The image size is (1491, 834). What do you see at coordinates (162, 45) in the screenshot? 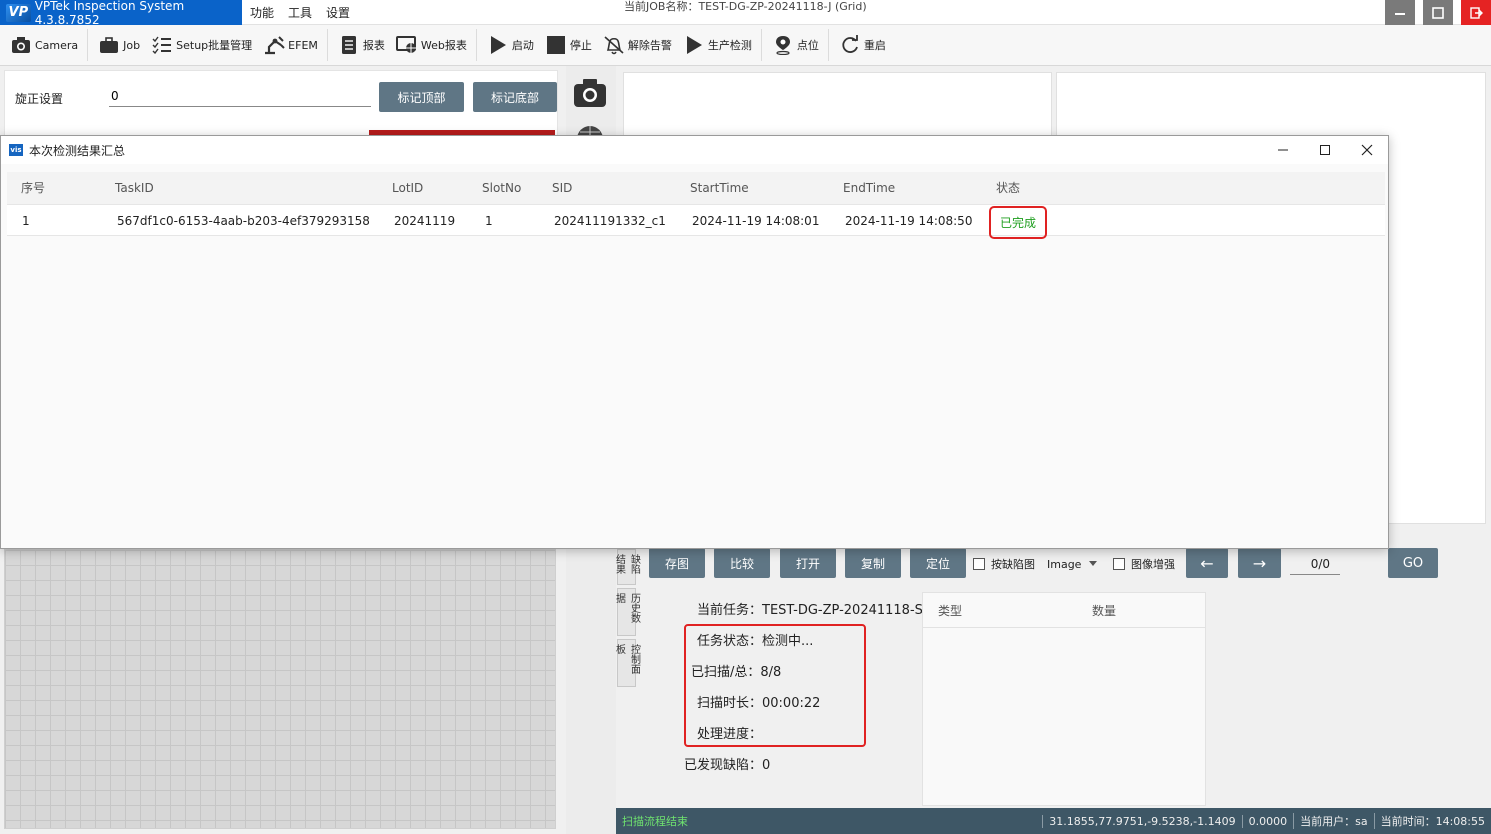
I see `checklist-icon` at bounding box center [162, 45].